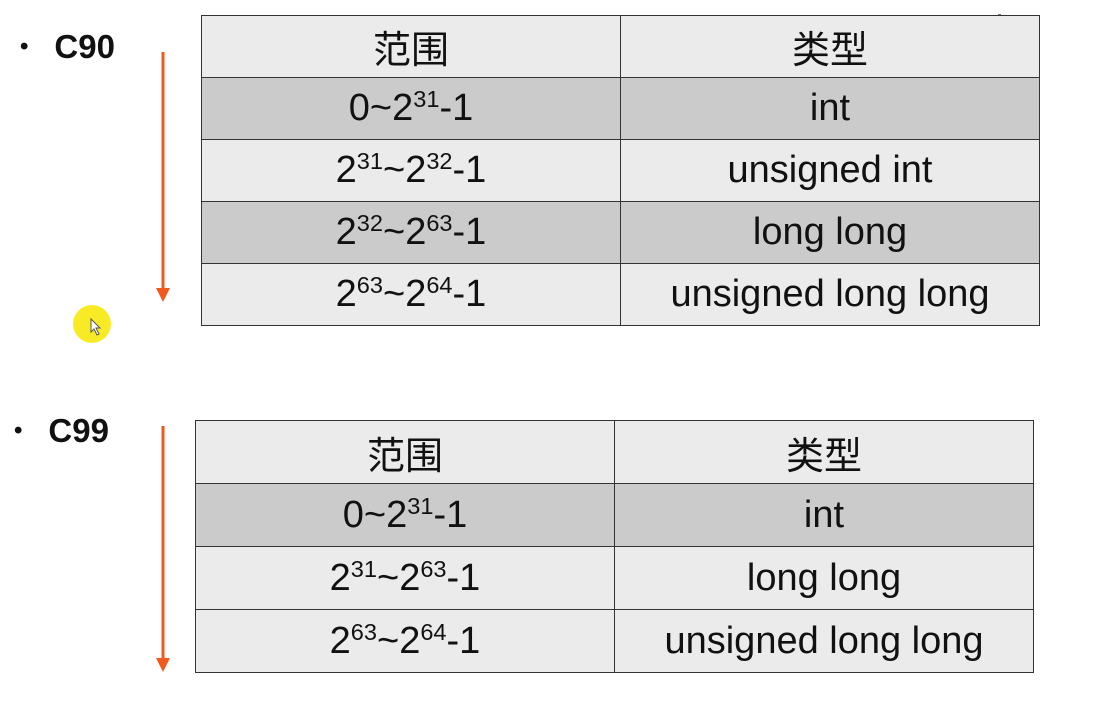 Image resolution: width=1096 pixels, height=701 pixels. I want to click on cell-range: 231~232-1, so click(411, 170).